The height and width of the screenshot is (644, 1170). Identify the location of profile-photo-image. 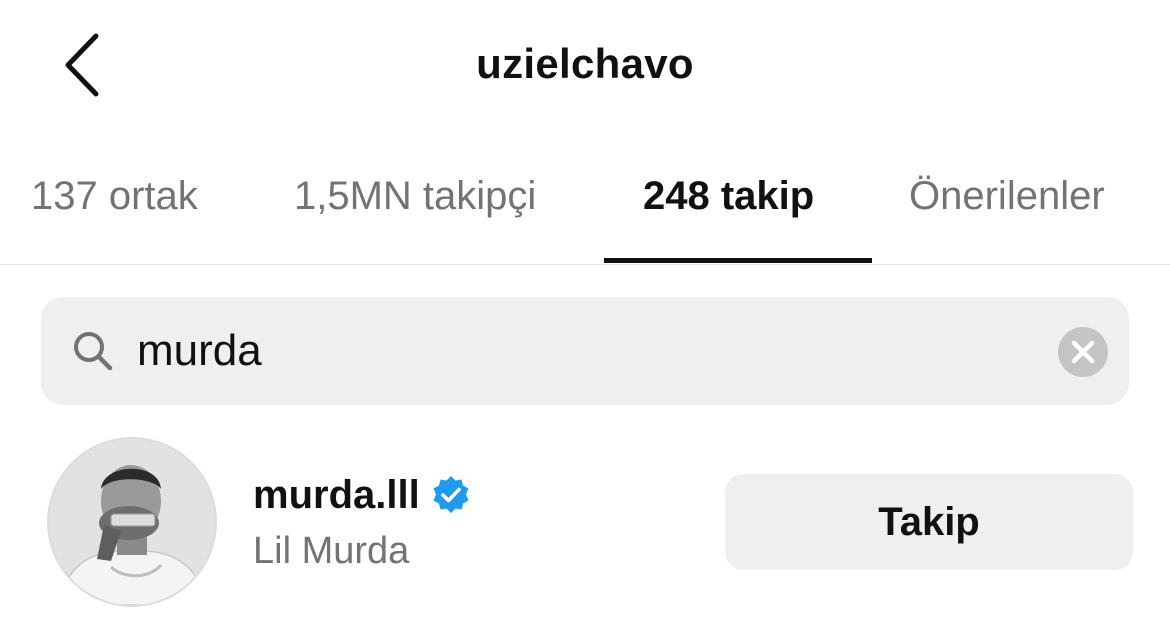
(132, 522).